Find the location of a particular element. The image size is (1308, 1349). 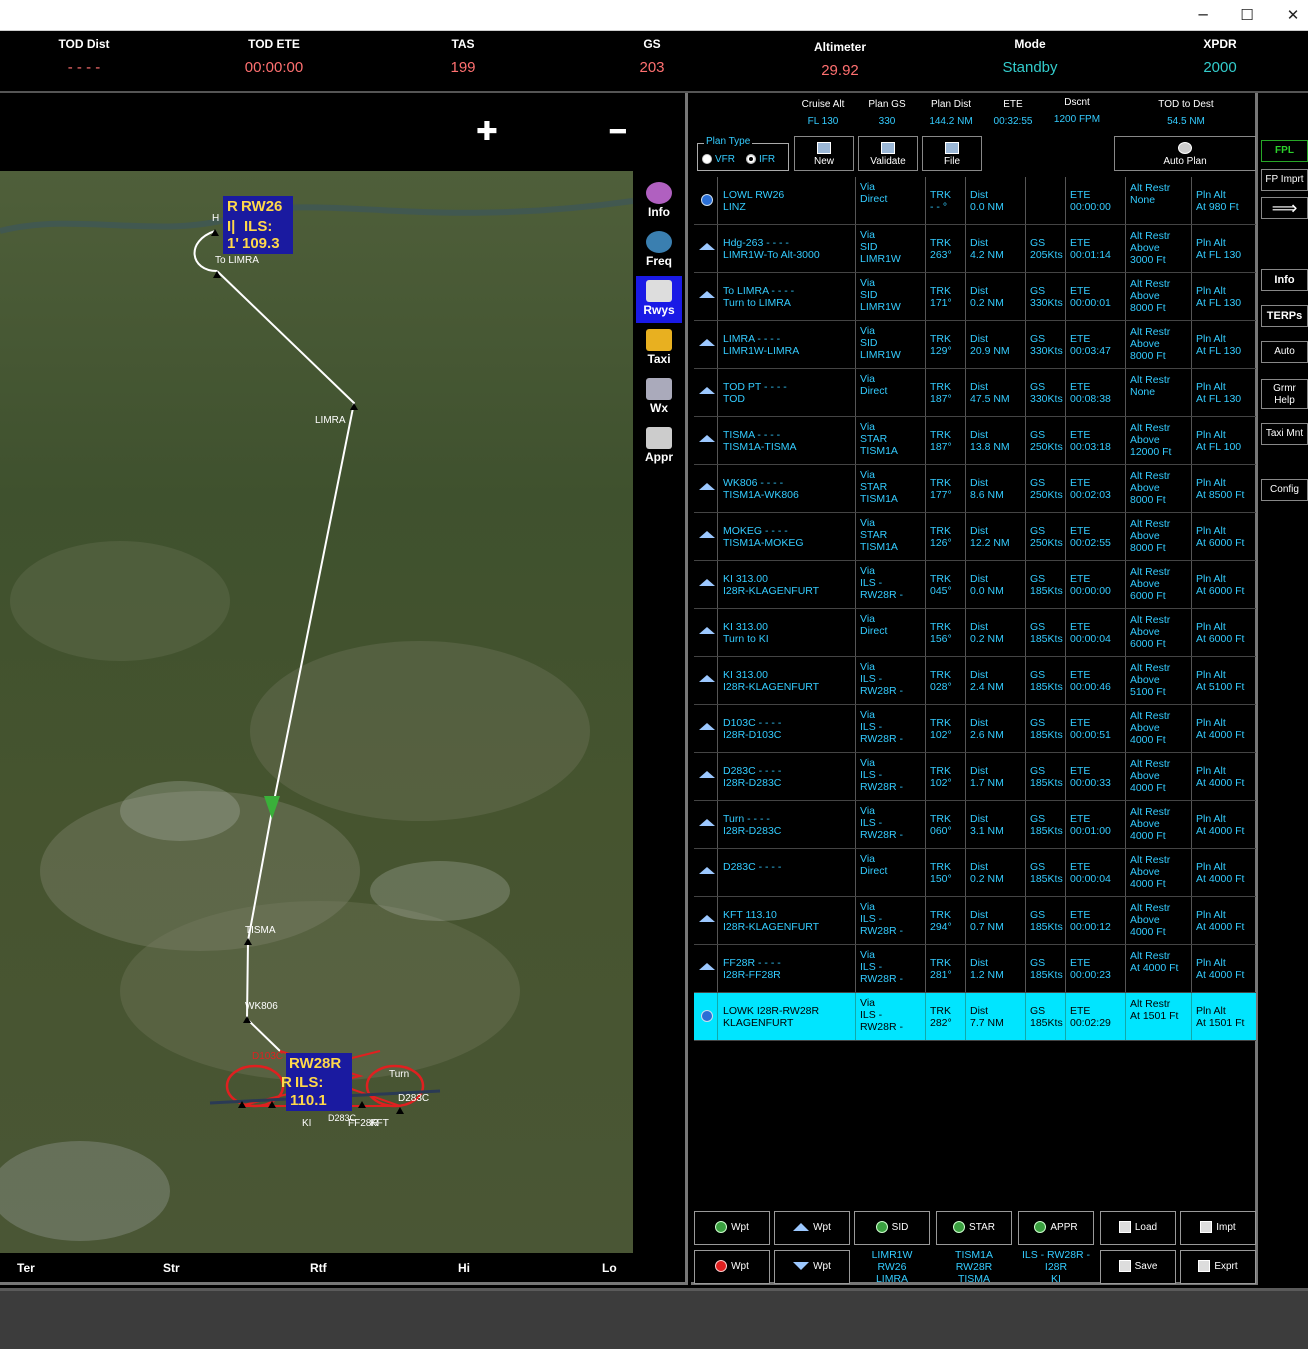

groundspeed-cell-label: GS is located at coordinates (1038, 483).